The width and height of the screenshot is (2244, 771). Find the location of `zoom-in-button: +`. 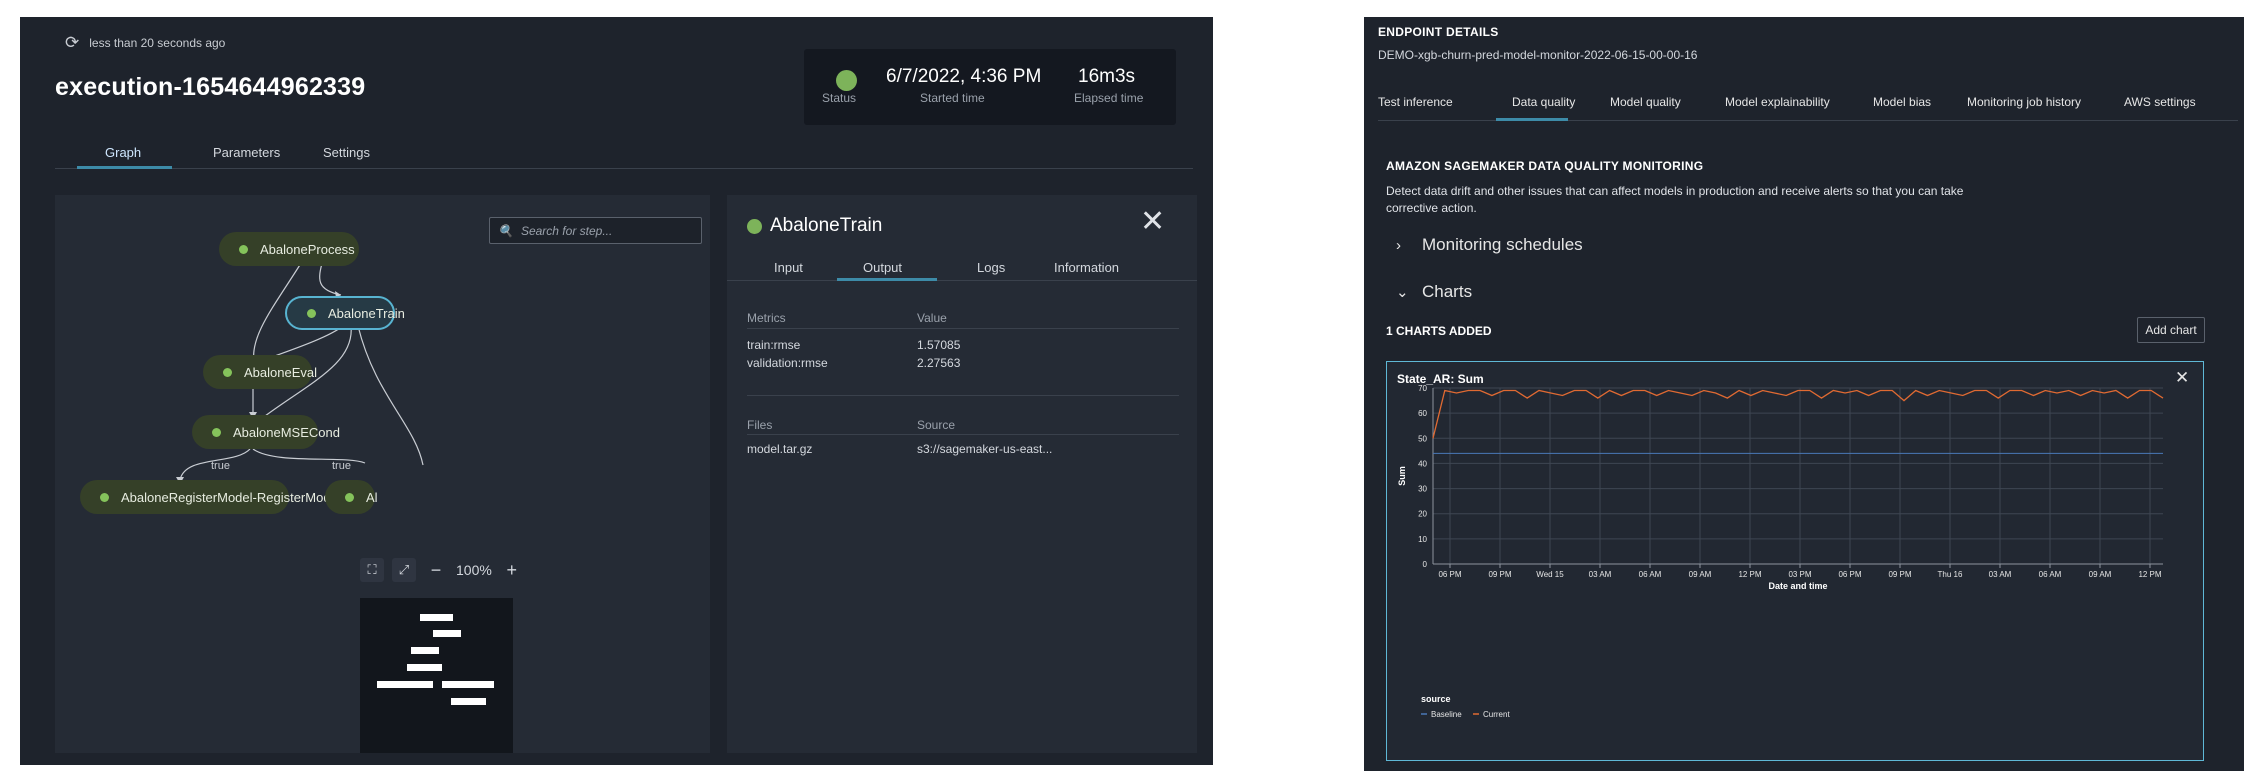

zoom-in-button: + is located at coordinates (512, 570).